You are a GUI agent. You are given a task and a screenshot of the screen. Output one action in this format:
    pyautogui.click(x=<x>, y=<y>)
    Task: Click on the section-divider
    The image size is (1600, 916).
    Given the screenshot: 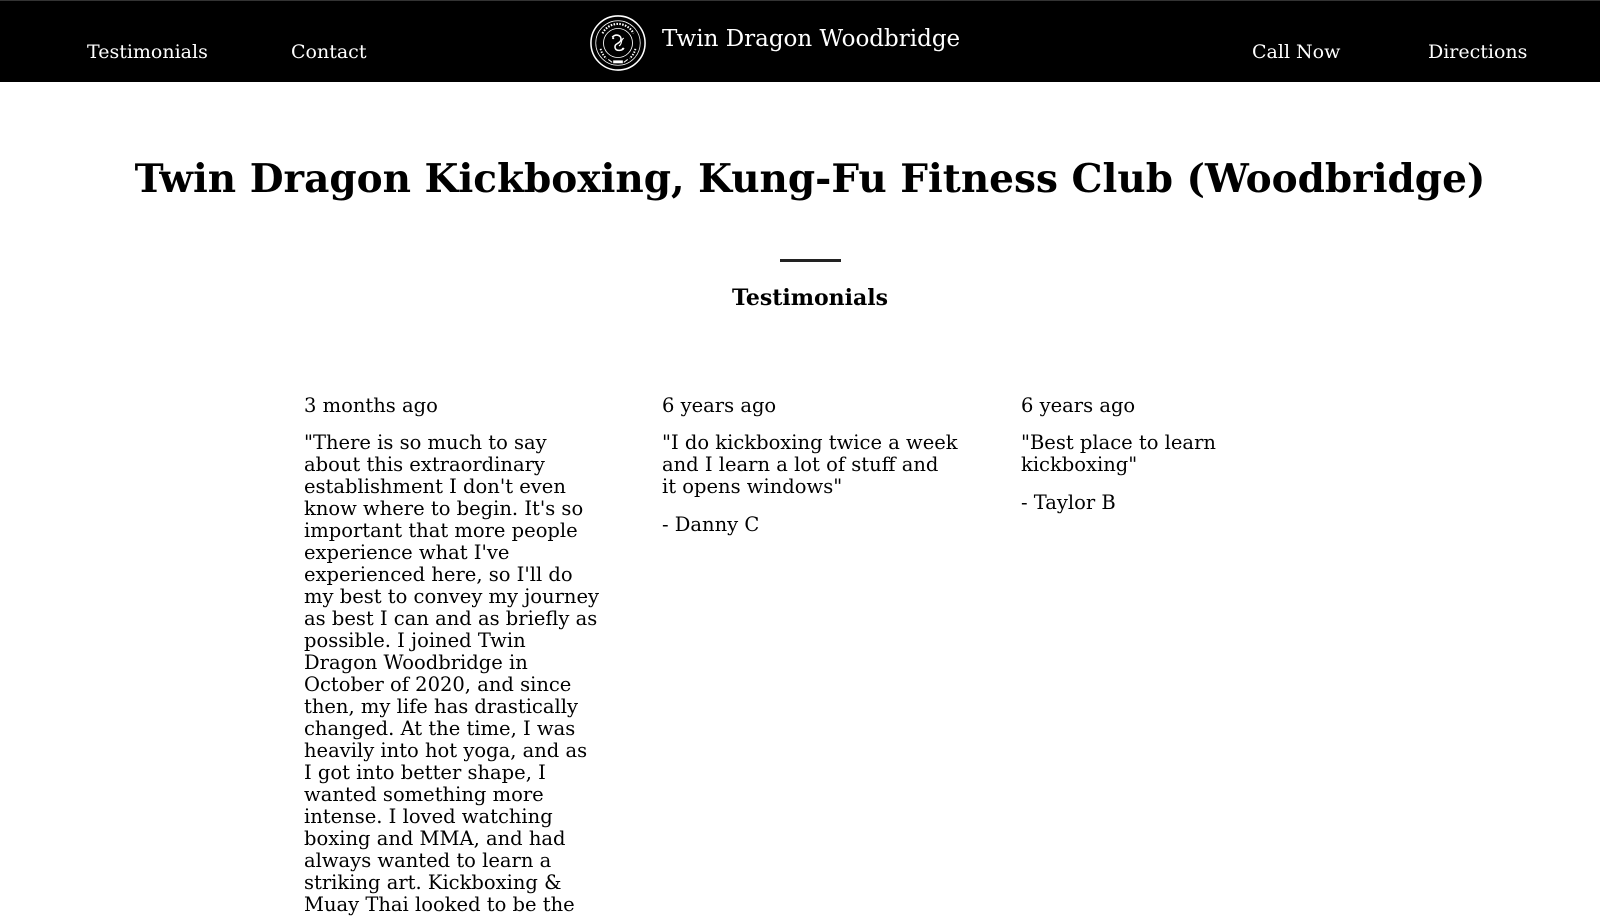 What is the action you would take?
    pyautogui.click(x=810, y=260)
    